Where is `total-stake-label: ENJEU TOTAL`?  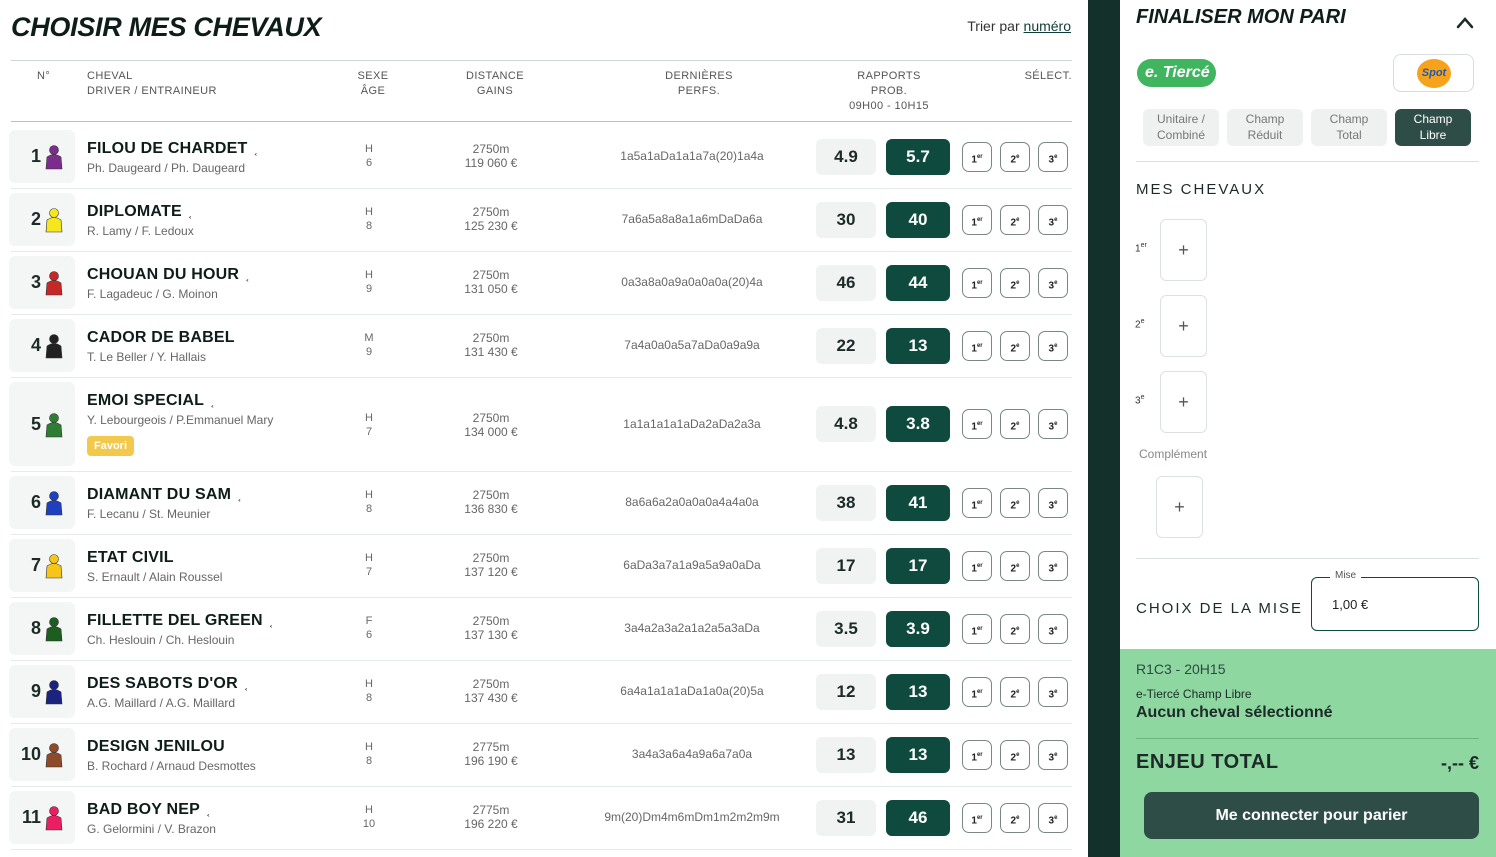 total-stake-label: ENJEU TOTAL is located at coordinates (1207, 762).